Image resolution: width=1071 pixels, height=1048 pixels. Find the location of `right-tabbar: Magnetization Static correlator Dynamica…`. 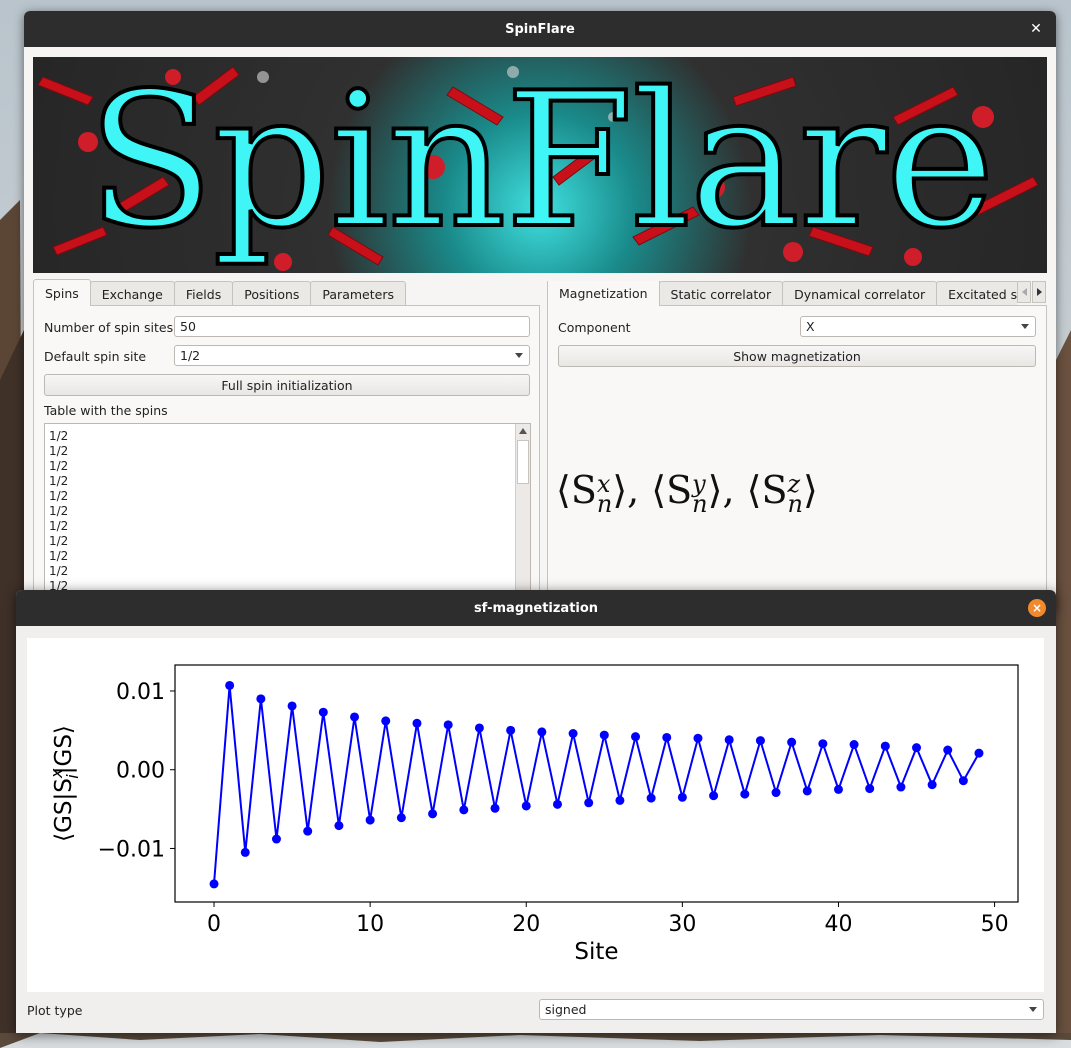

right-tabbar: Magnetization Static correlator Dynamica… is located at coordinates (782, 293).